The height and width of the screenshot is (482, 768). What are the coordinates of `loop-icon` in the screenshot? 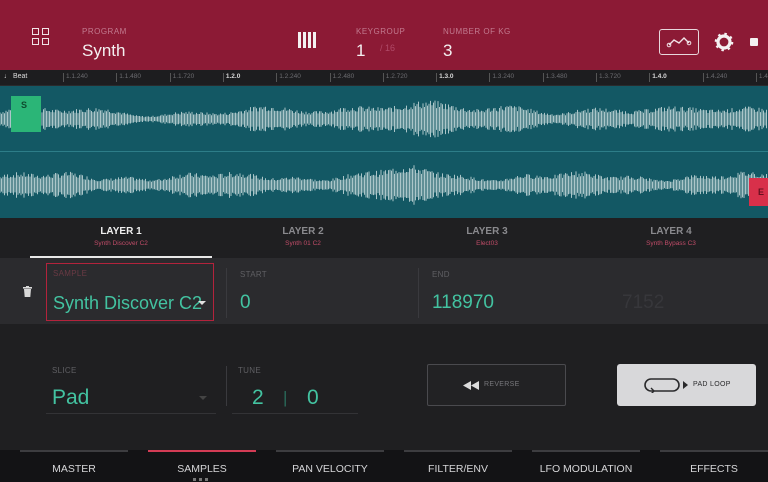 It's located at (666, 385).